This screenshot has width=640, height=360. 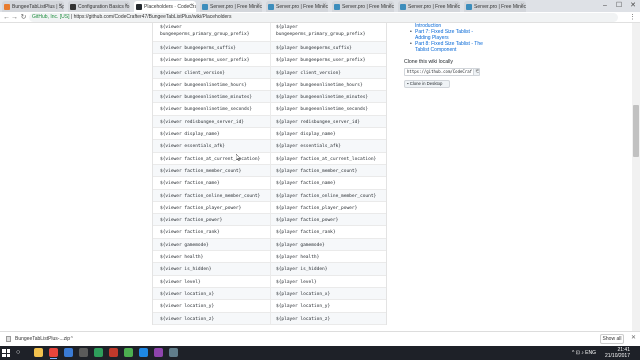 I want to click on scrollbar-thumb, so click(x=636, y=131).